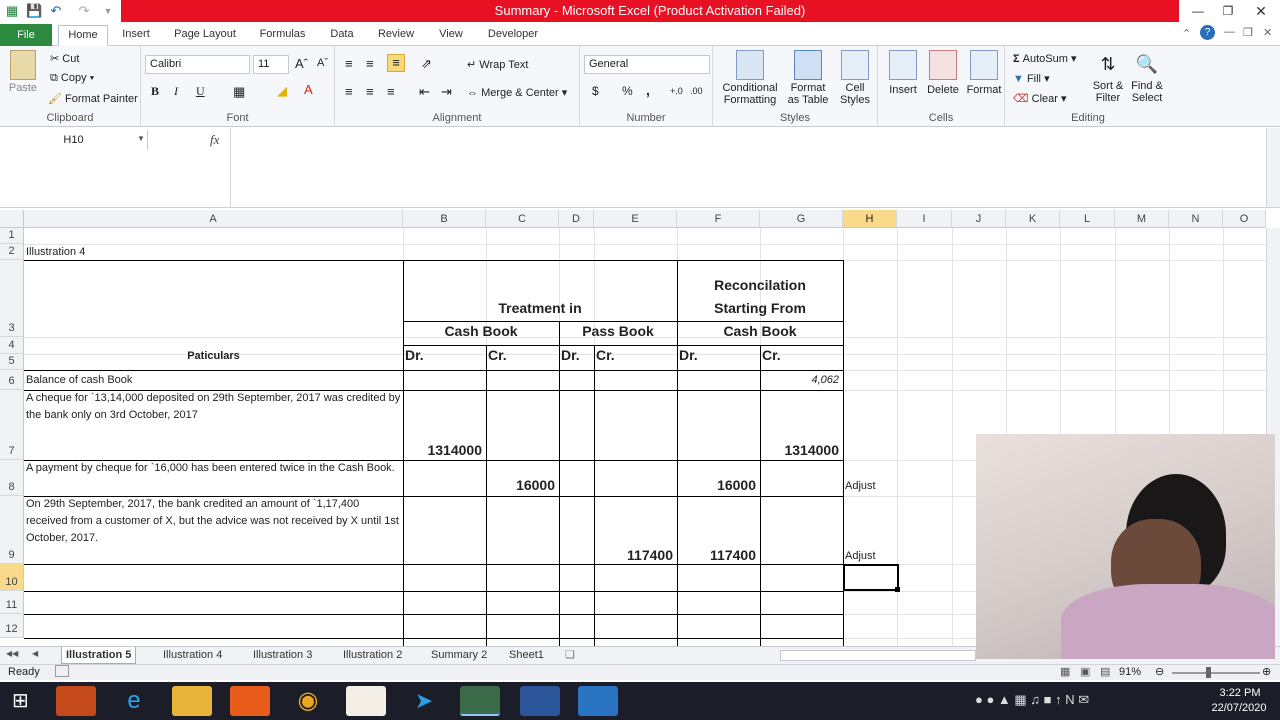 Image resolution: width=1280 pixels, height=720 pixels. What do you see at coordinates (760, 331) in the screenshot?
I see `cell-f4: Cash Book` at bounding box center [760, 331].